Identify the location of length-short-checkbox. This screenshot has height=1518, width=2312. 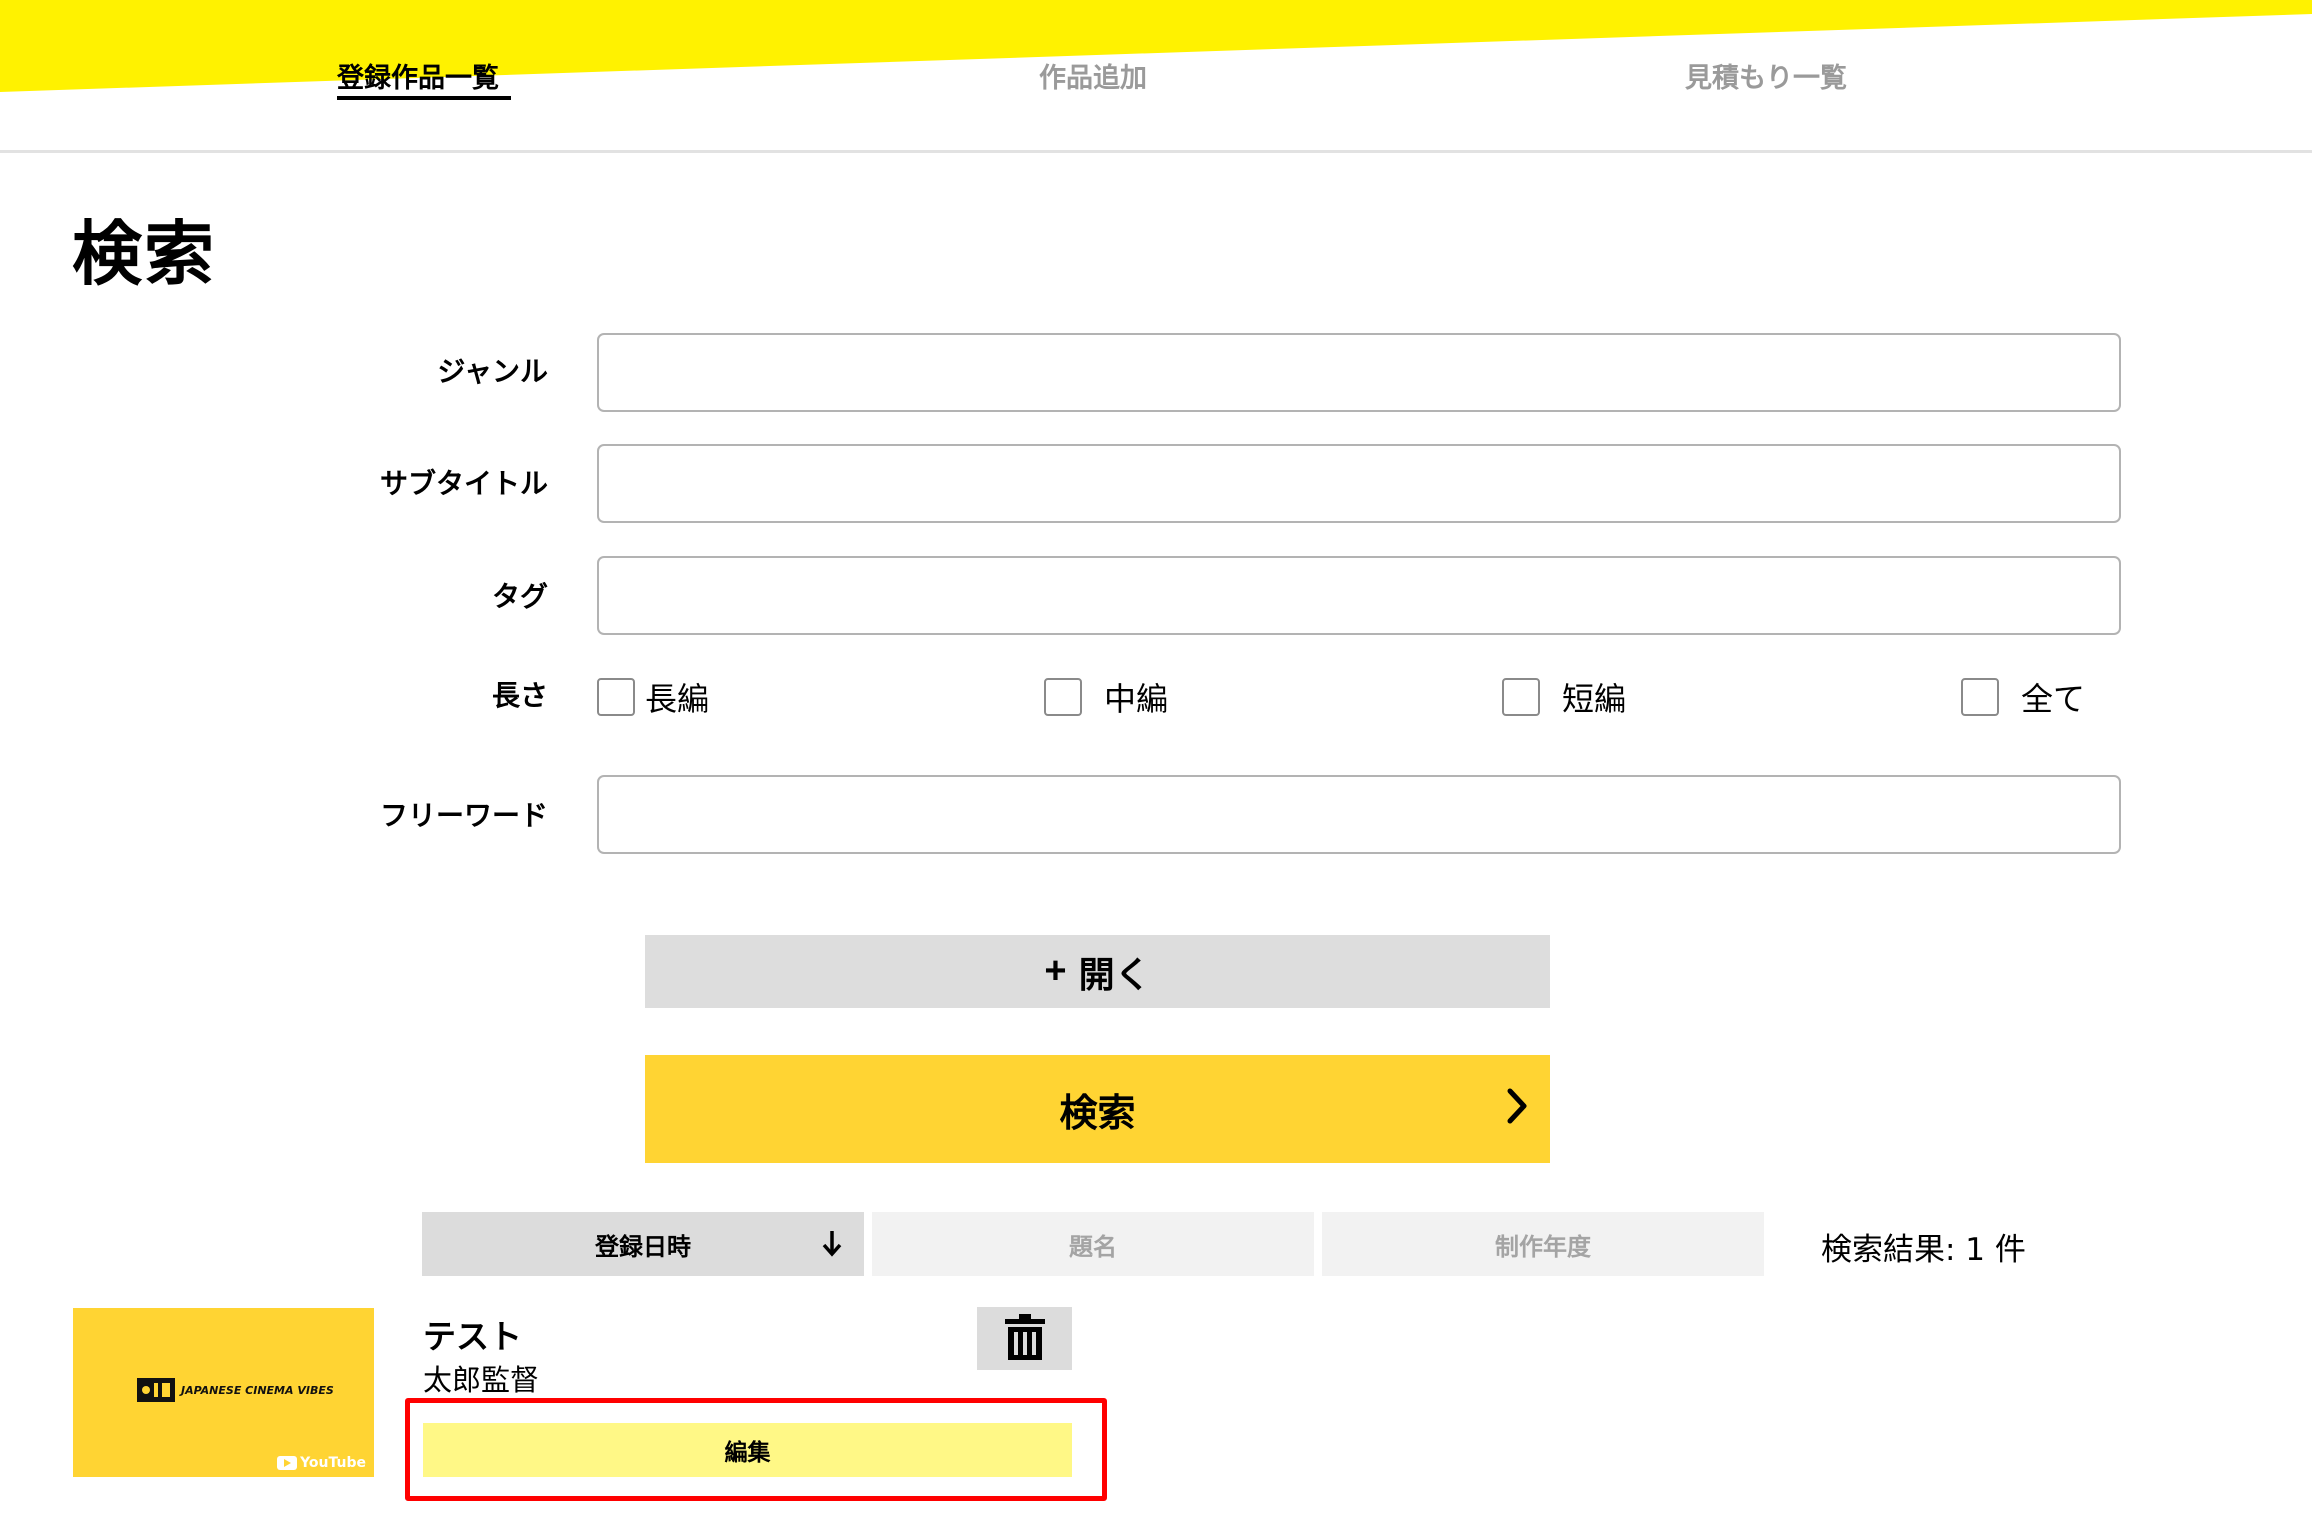
(1521, 697).